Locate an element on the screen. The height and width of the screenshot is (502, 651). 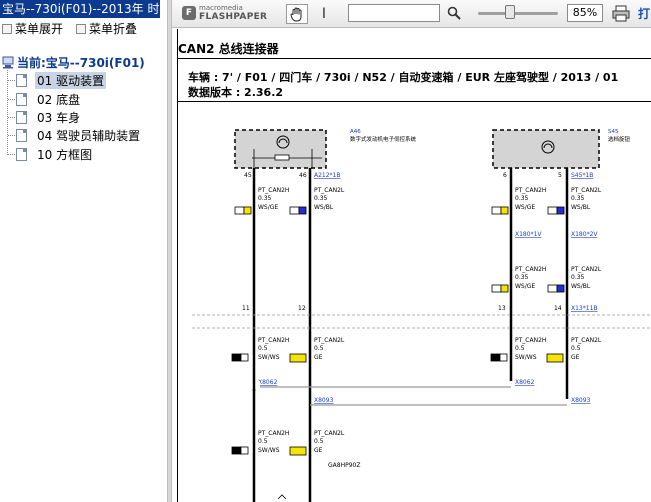
tree-branch-line is located at coordinates (7, 112).